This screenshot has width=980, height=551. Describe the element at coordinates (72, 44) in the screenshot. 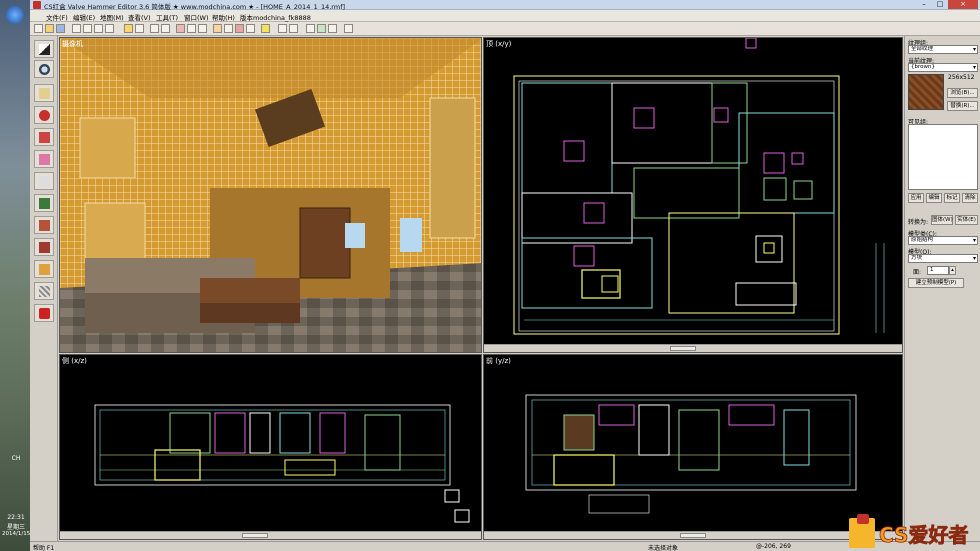

I see `camera-viewport-label: 摄像机` at that location.